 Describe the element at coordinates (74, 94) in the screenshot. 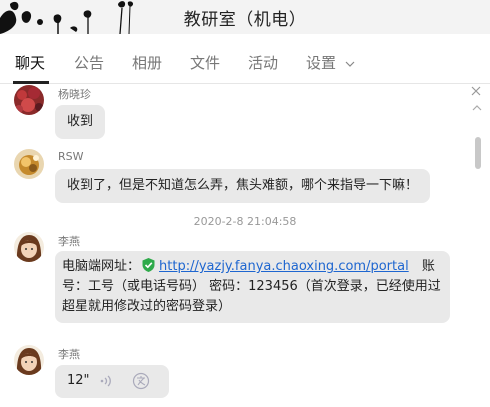

I see `sender-name: 杨晓珍` at that location.